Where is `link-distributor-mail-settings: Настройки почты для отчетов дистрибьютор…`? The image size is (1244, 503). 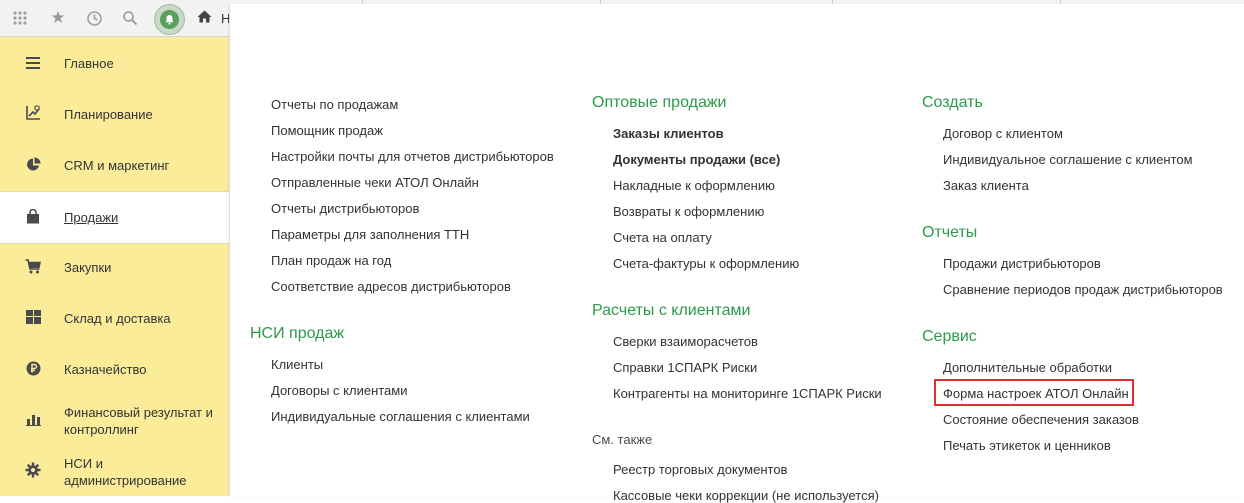
link-distributor-mail-settings: Настройки почты для отчетов дистрибьютор… is located at coordinates (412, 156).